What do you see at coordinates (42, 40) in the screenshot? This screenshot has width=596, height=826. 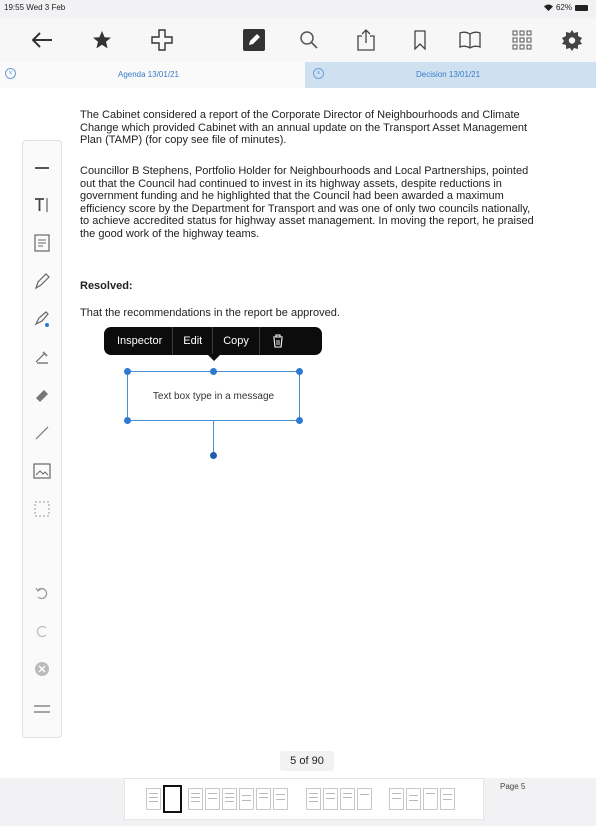 I see `back-arrow-icon` at bounding box center [42, 40].